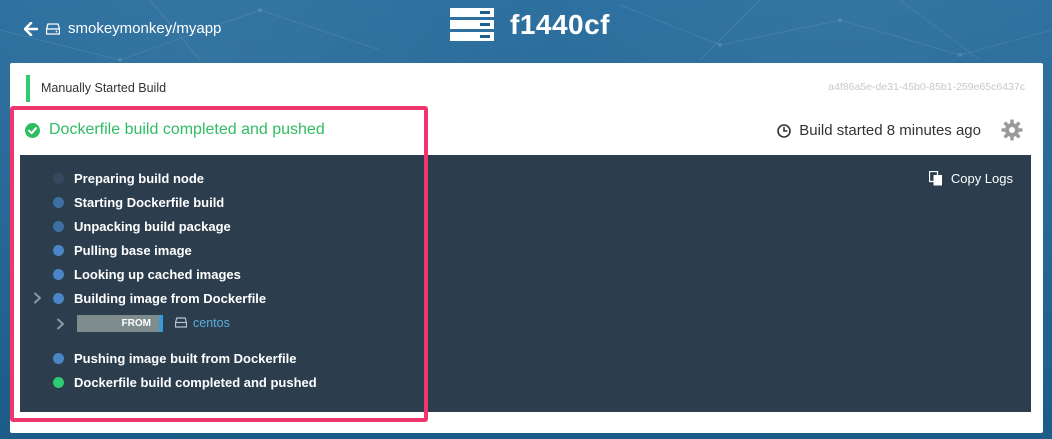 The image size is (1052, 439). What do you see at coordinates (560, 24) in the screenshot?
I see `page-title: f1440cf` at bounding box center [560, 24].